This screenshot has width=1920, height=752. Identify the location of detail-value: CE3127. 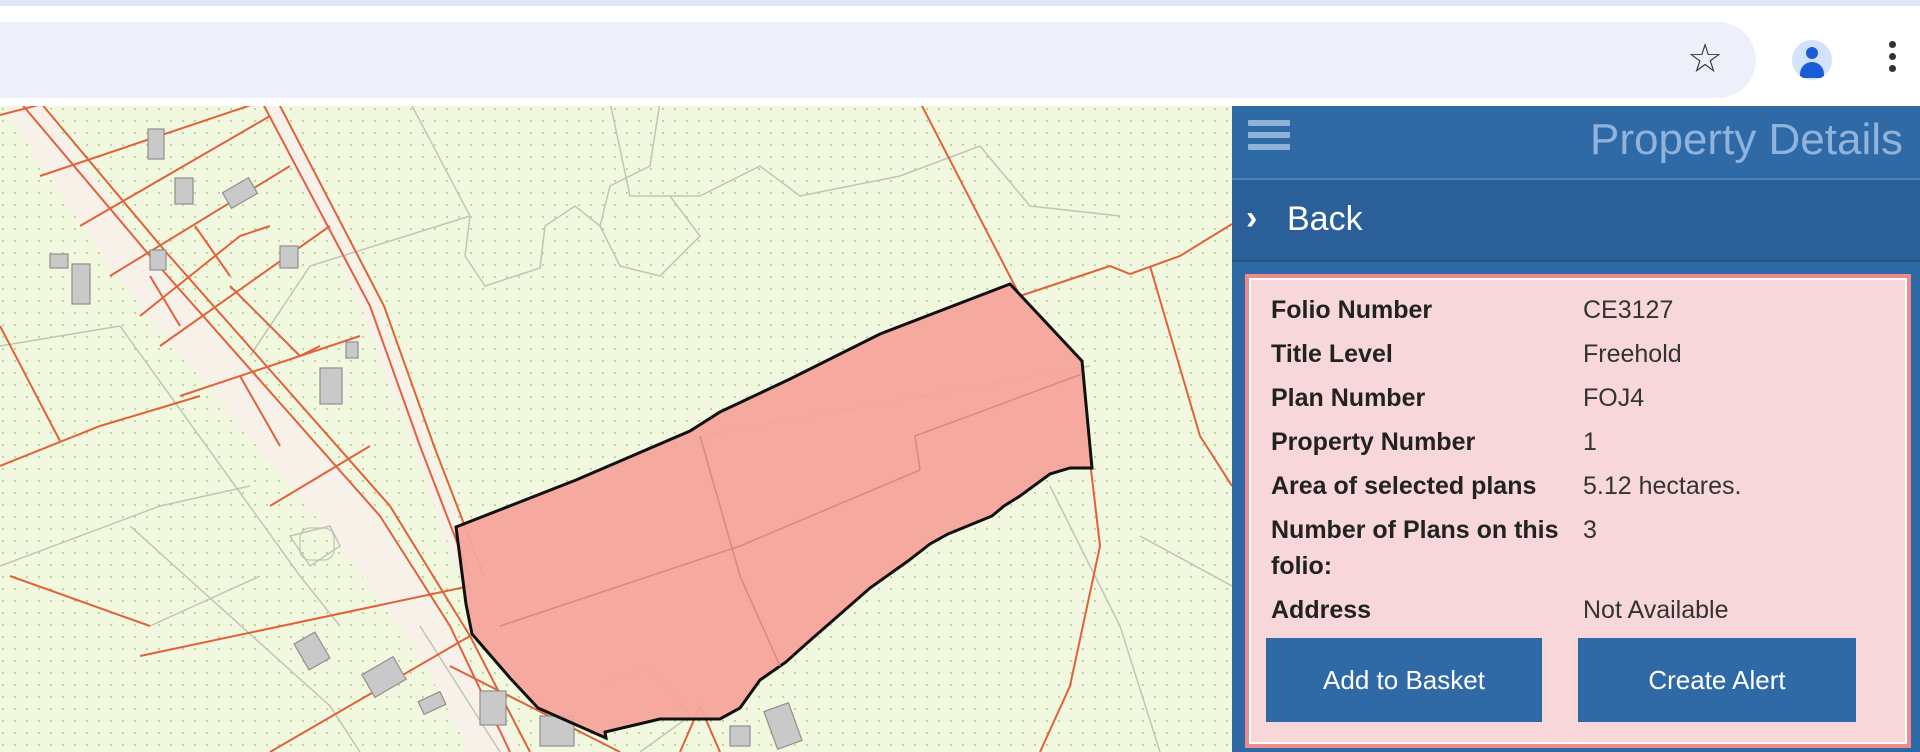
(1628, 310).